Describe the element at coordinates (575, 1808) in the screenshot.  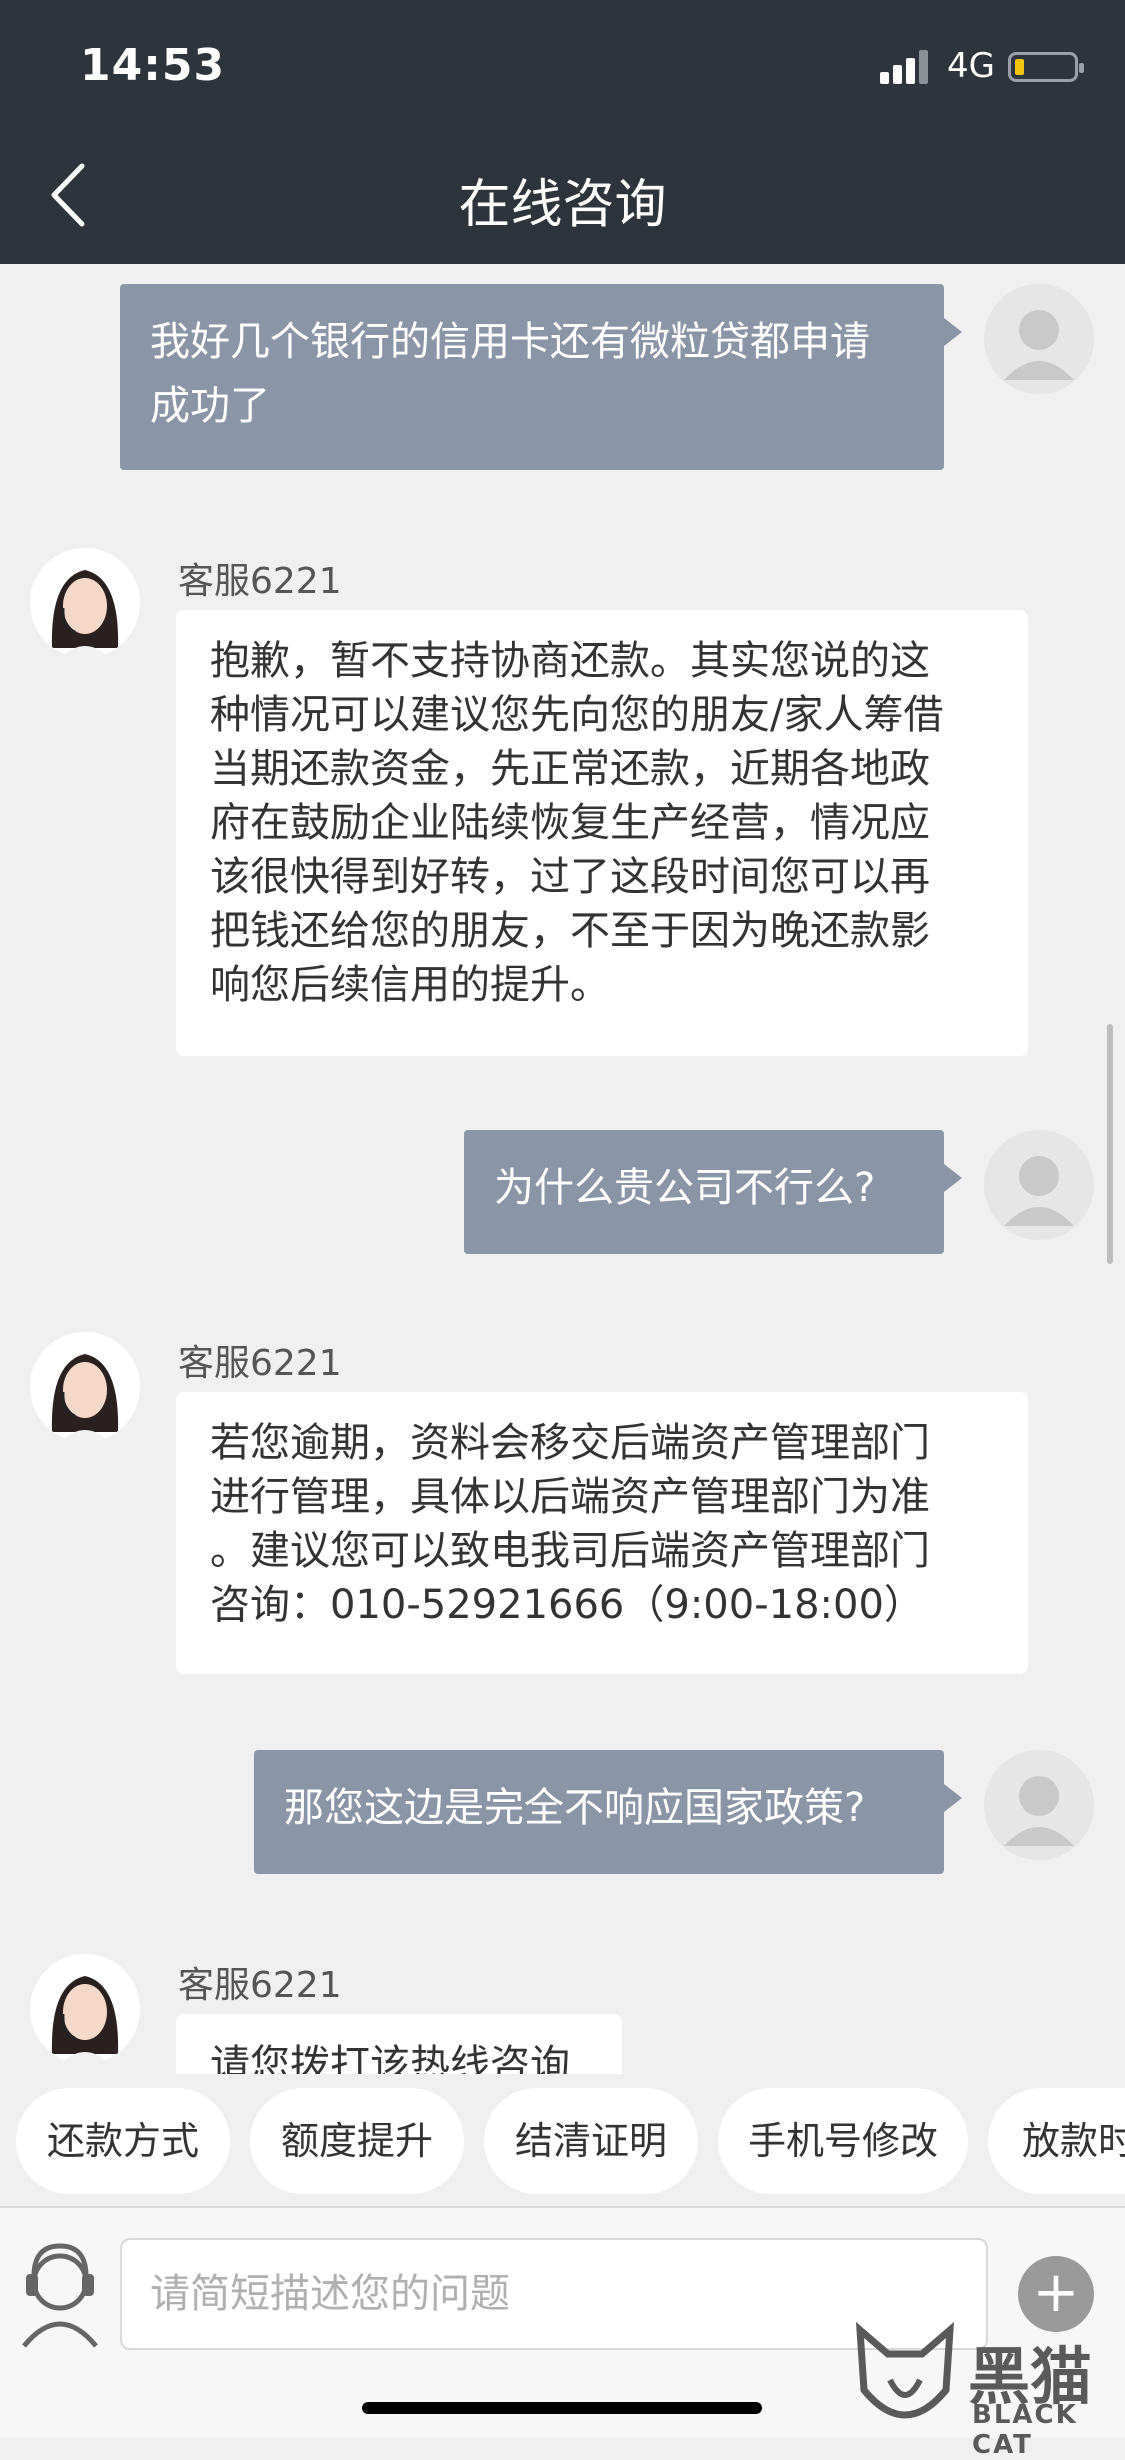
I see `message-line: 那您这边是完全不响应国家政策?` at that location.